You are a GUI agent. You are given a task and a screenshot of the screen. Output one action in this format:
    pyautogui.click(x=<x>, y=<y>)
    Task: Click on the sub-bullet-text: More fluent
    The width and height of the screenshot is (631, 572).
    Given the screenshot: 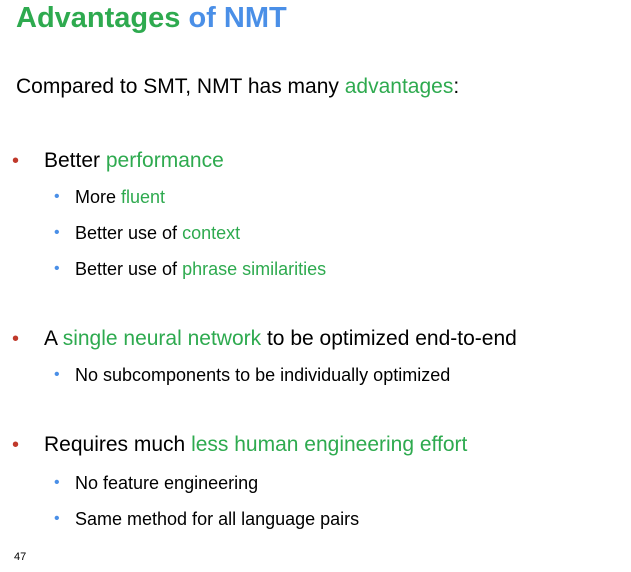 What is the action you would take?
    pyautogui.click(x=120, y=197)
    